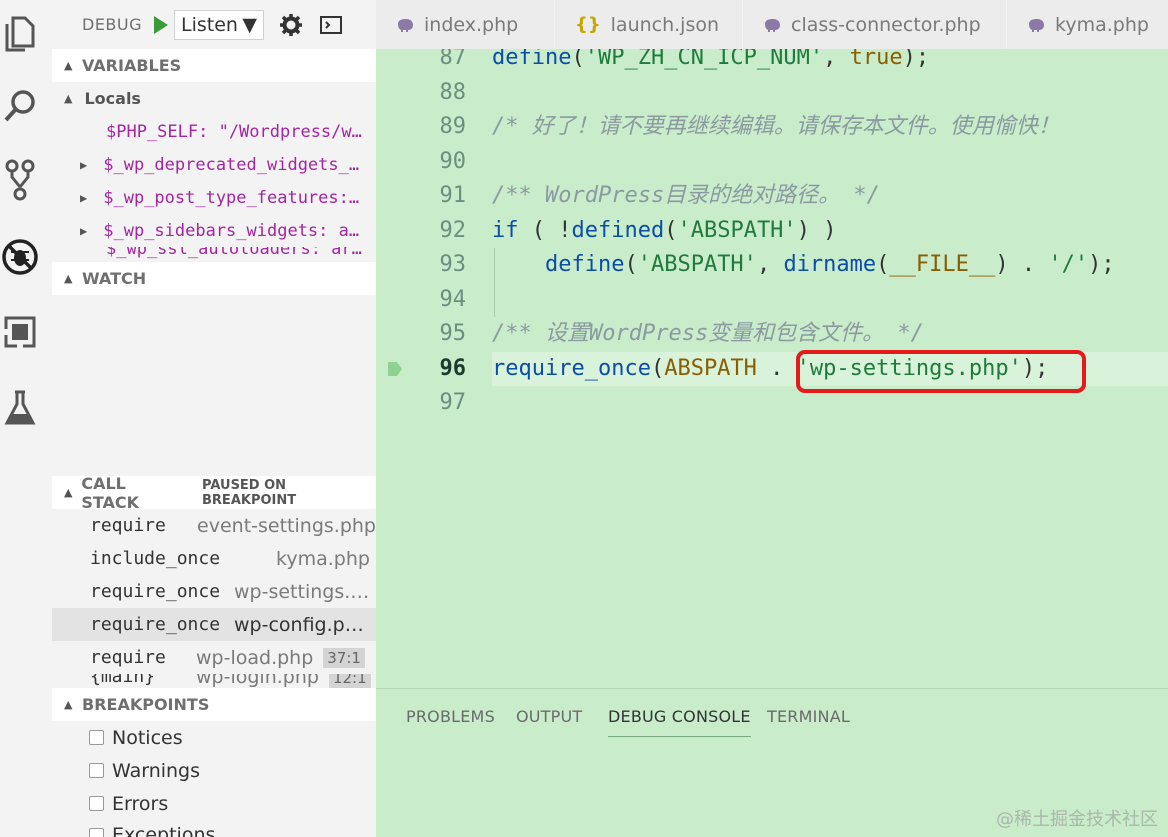  What do you see at coordinates (214, 704) in the screenshot?
I see `breakpoints-section-header: ▲ BREAKPOINTS` at bounding box center [214, 704].